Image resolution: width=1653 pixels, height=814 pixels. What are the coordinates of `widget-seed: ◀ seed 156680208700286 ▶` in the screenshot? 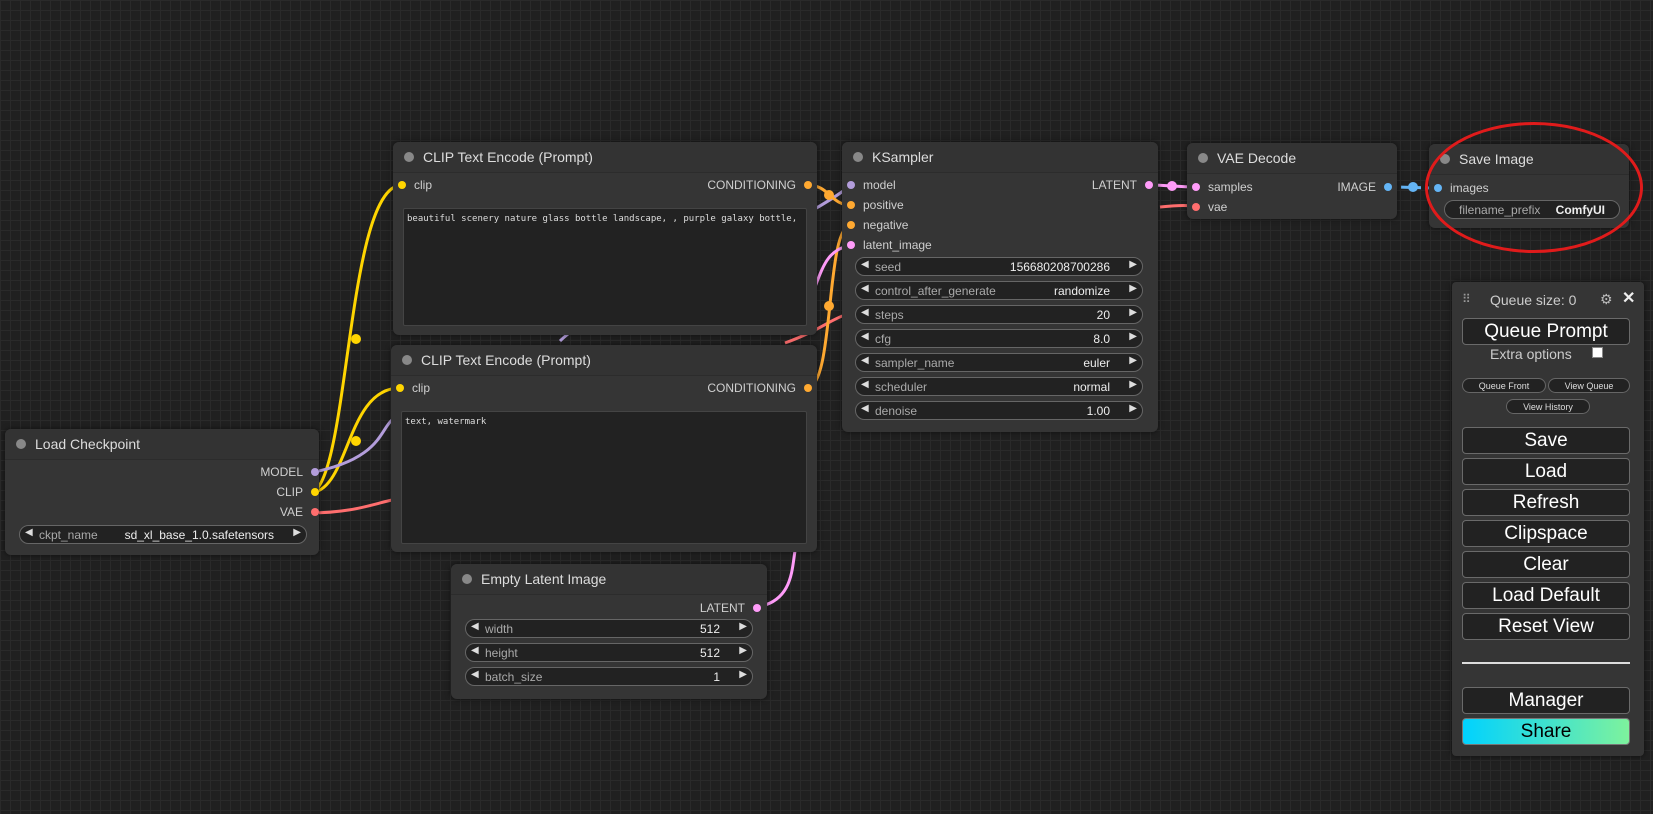 It's located at (999, 266).